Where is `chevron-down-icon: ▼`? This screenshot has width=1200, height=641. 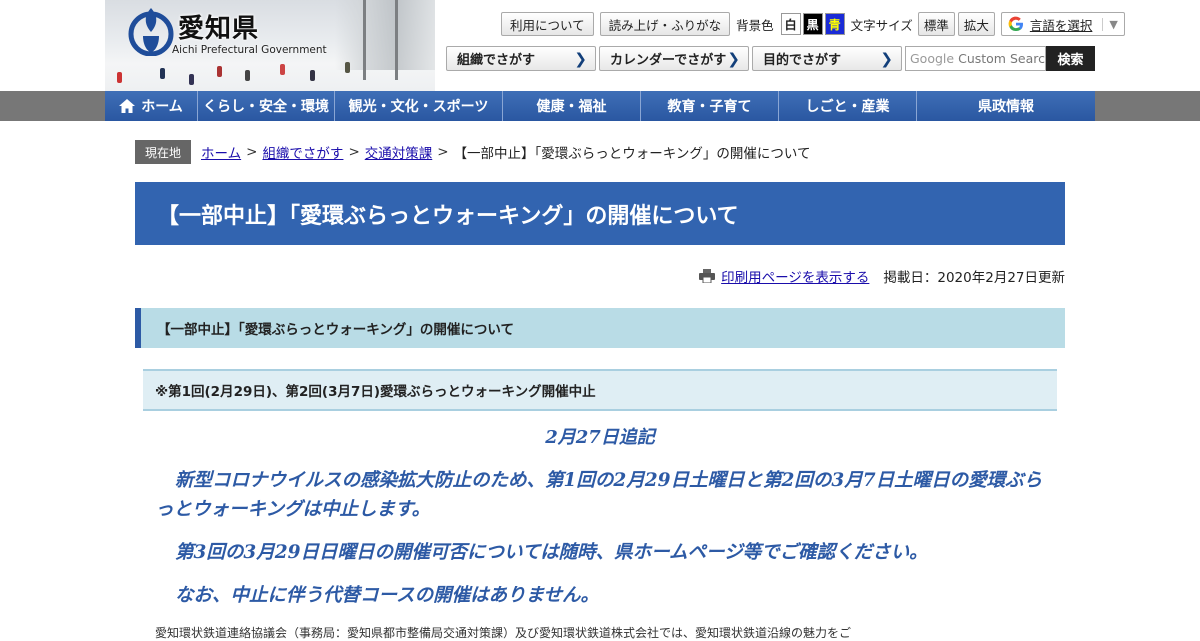 chevron-down-icon: ▼ is located at coordinates (1110, 24).